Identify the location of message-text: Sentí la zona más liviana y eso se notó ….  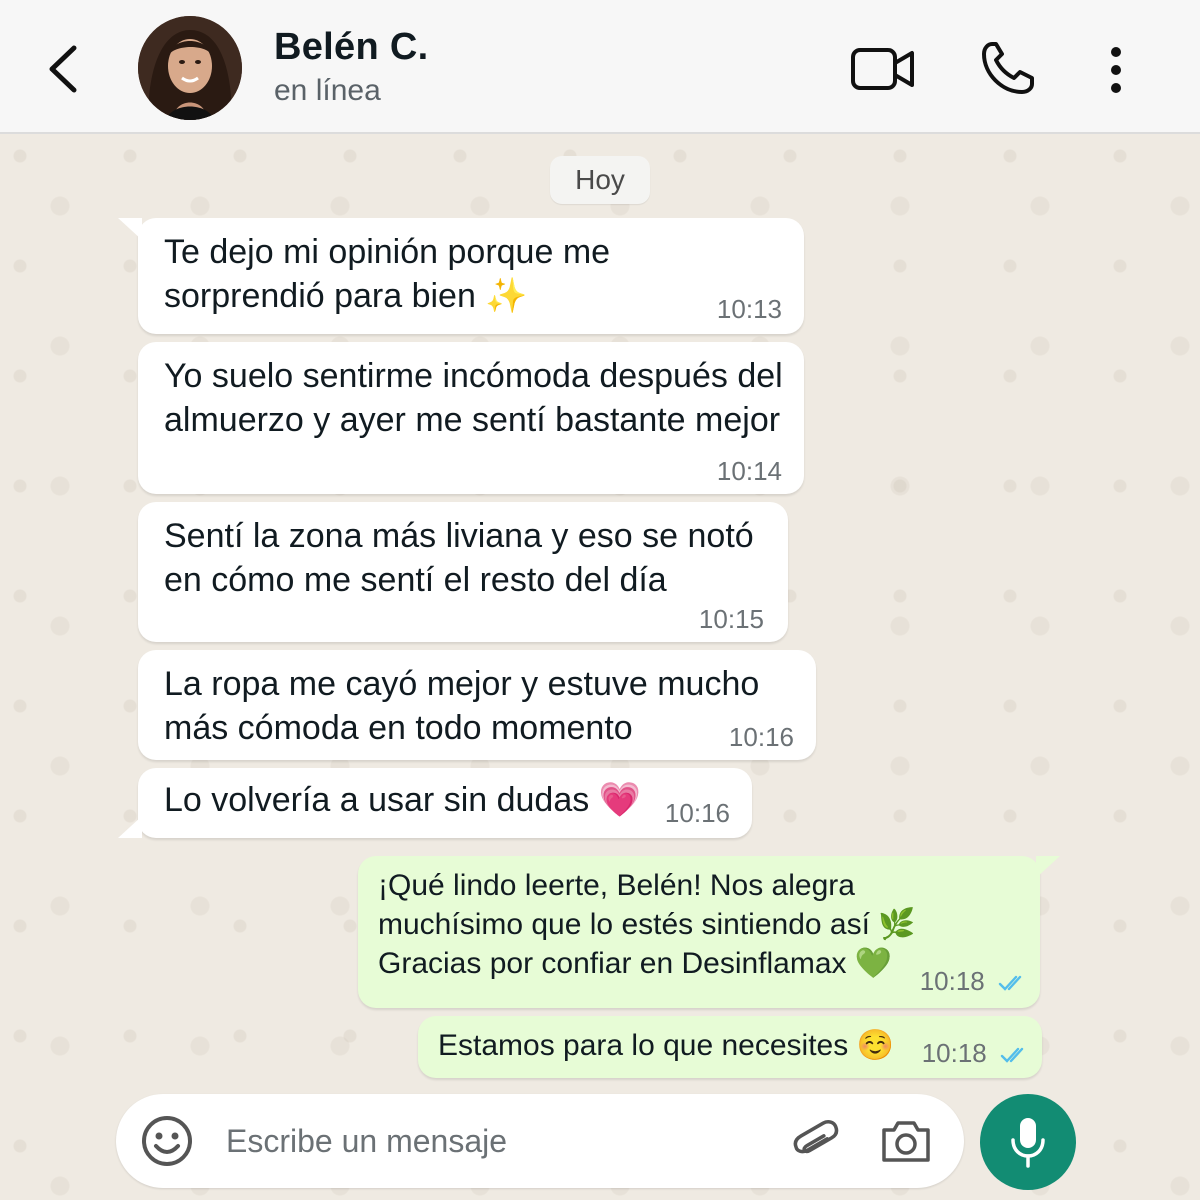
(459, 558).